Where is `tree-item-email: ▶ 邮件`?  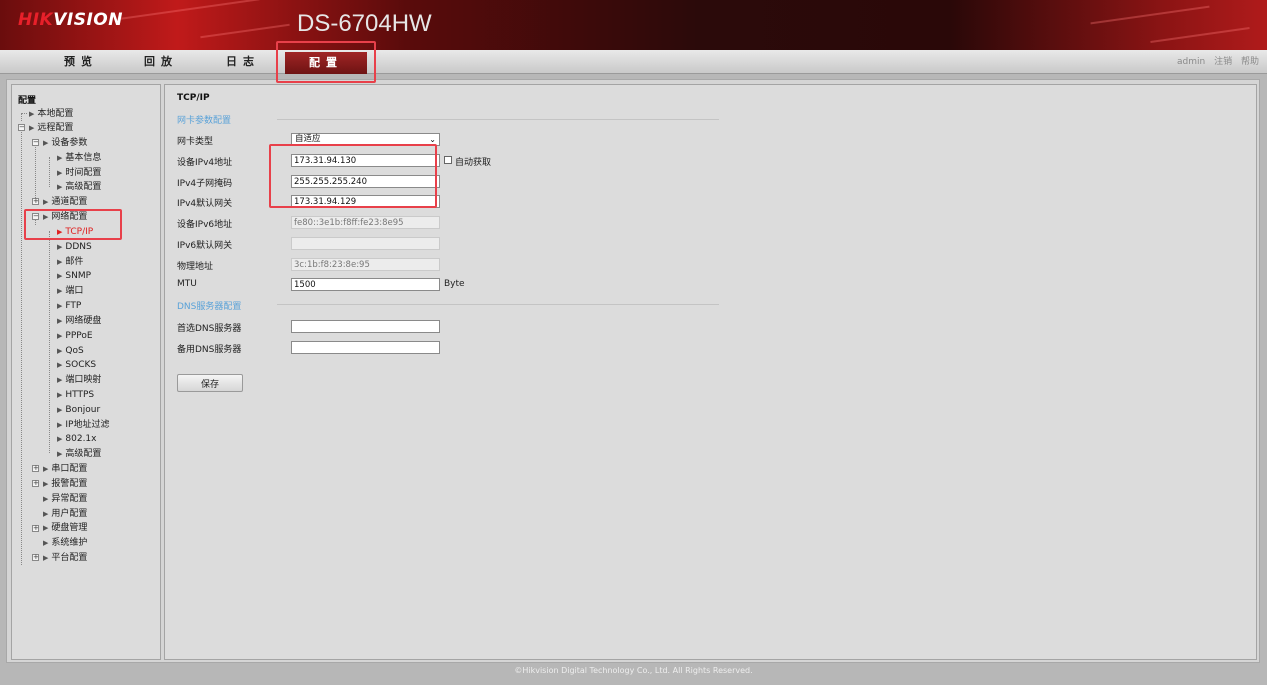 tree-item-email: ▶ 邮件 is located at coordinates (70, 262).